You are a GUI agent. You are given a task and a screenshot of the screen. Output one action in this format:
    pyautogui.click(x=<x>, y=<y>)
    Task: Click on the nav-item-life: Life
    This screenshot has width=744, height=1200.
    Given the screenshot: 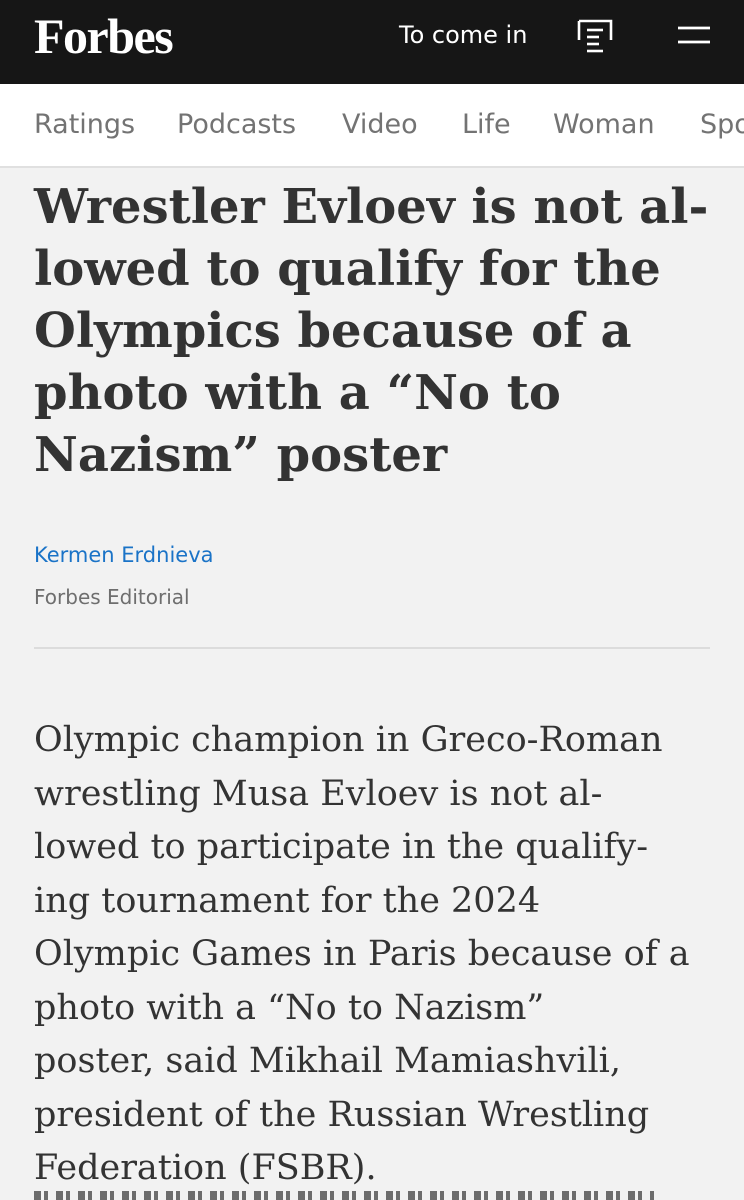 What is the action you would take?
    pyautogui.click(x=486, y=125)
    